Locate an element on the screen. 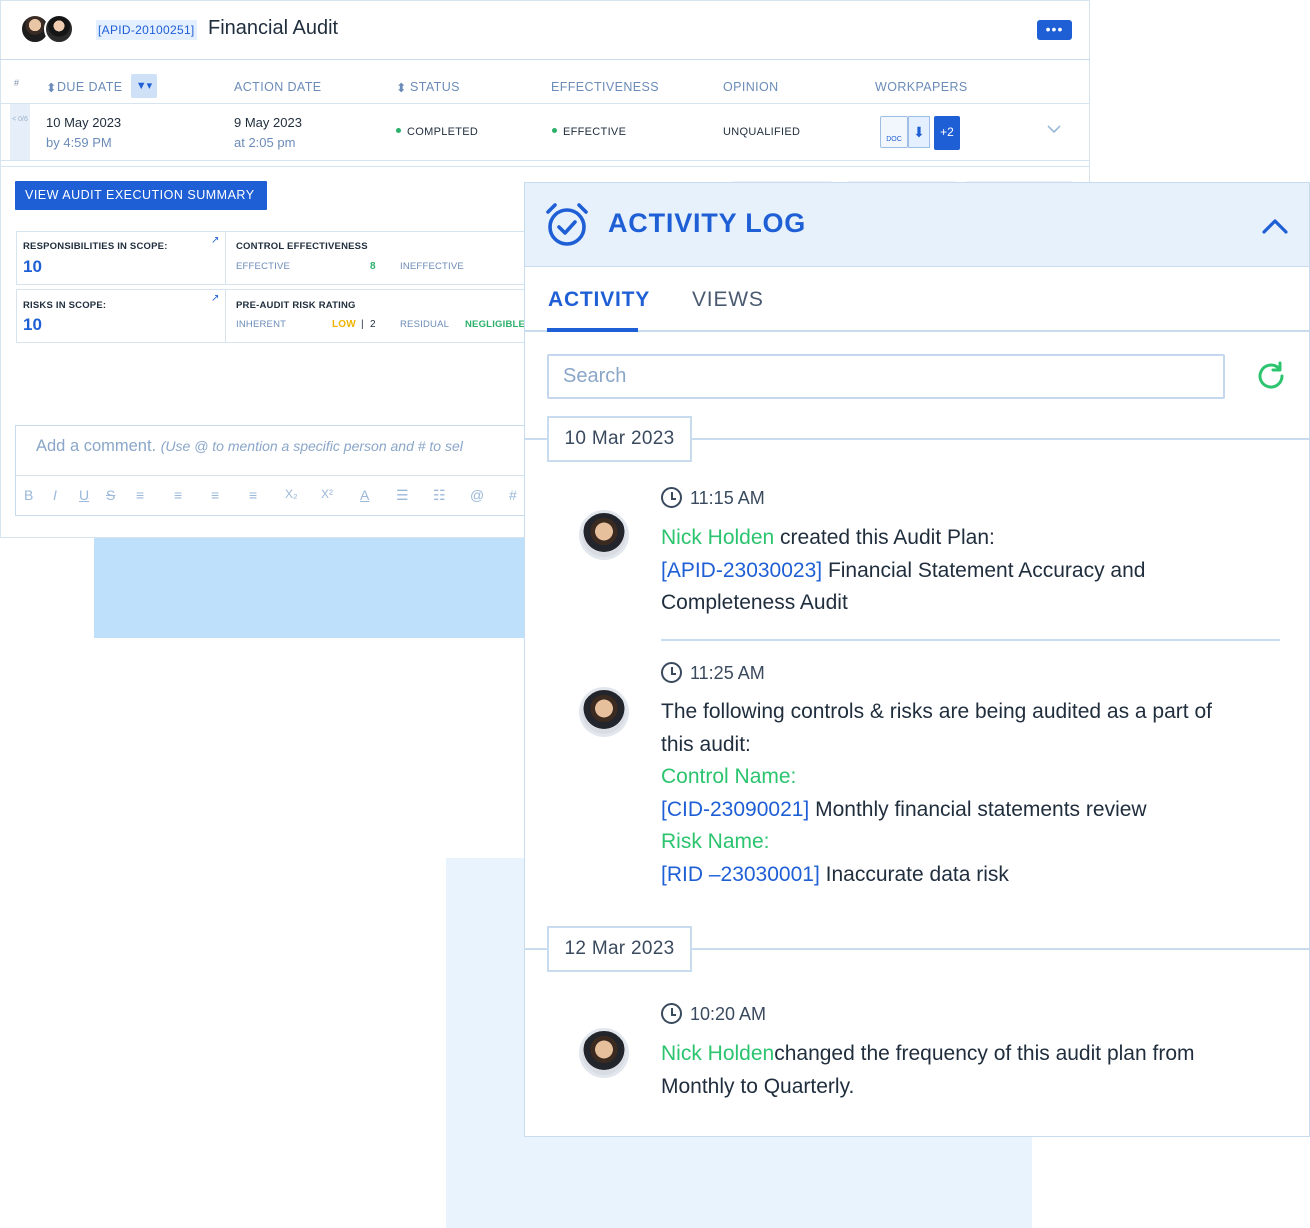 The height and width of the screenshot is (1228, 1310). column-header-workpapers: WORKPAPERS is located at coordinates (921, 87).